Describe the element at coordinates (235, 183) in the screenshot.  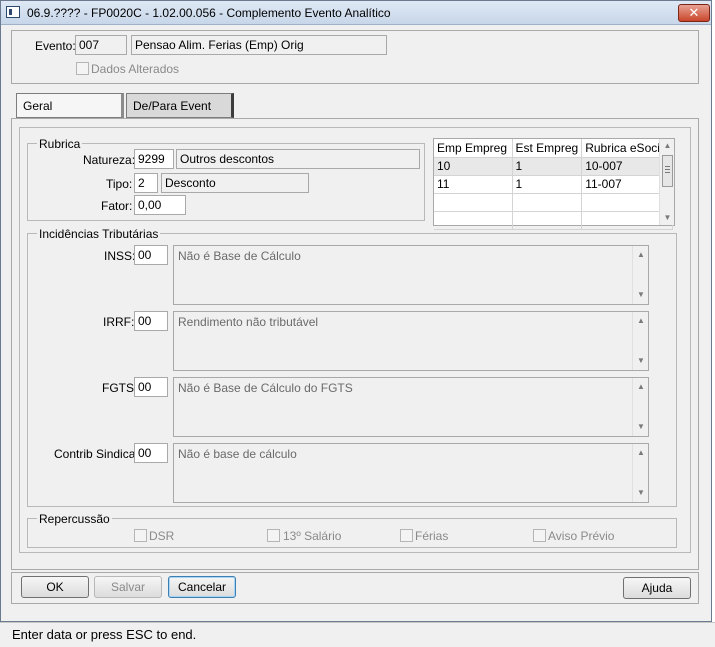
I see `tipo-desc-field: Desconto` at that location.